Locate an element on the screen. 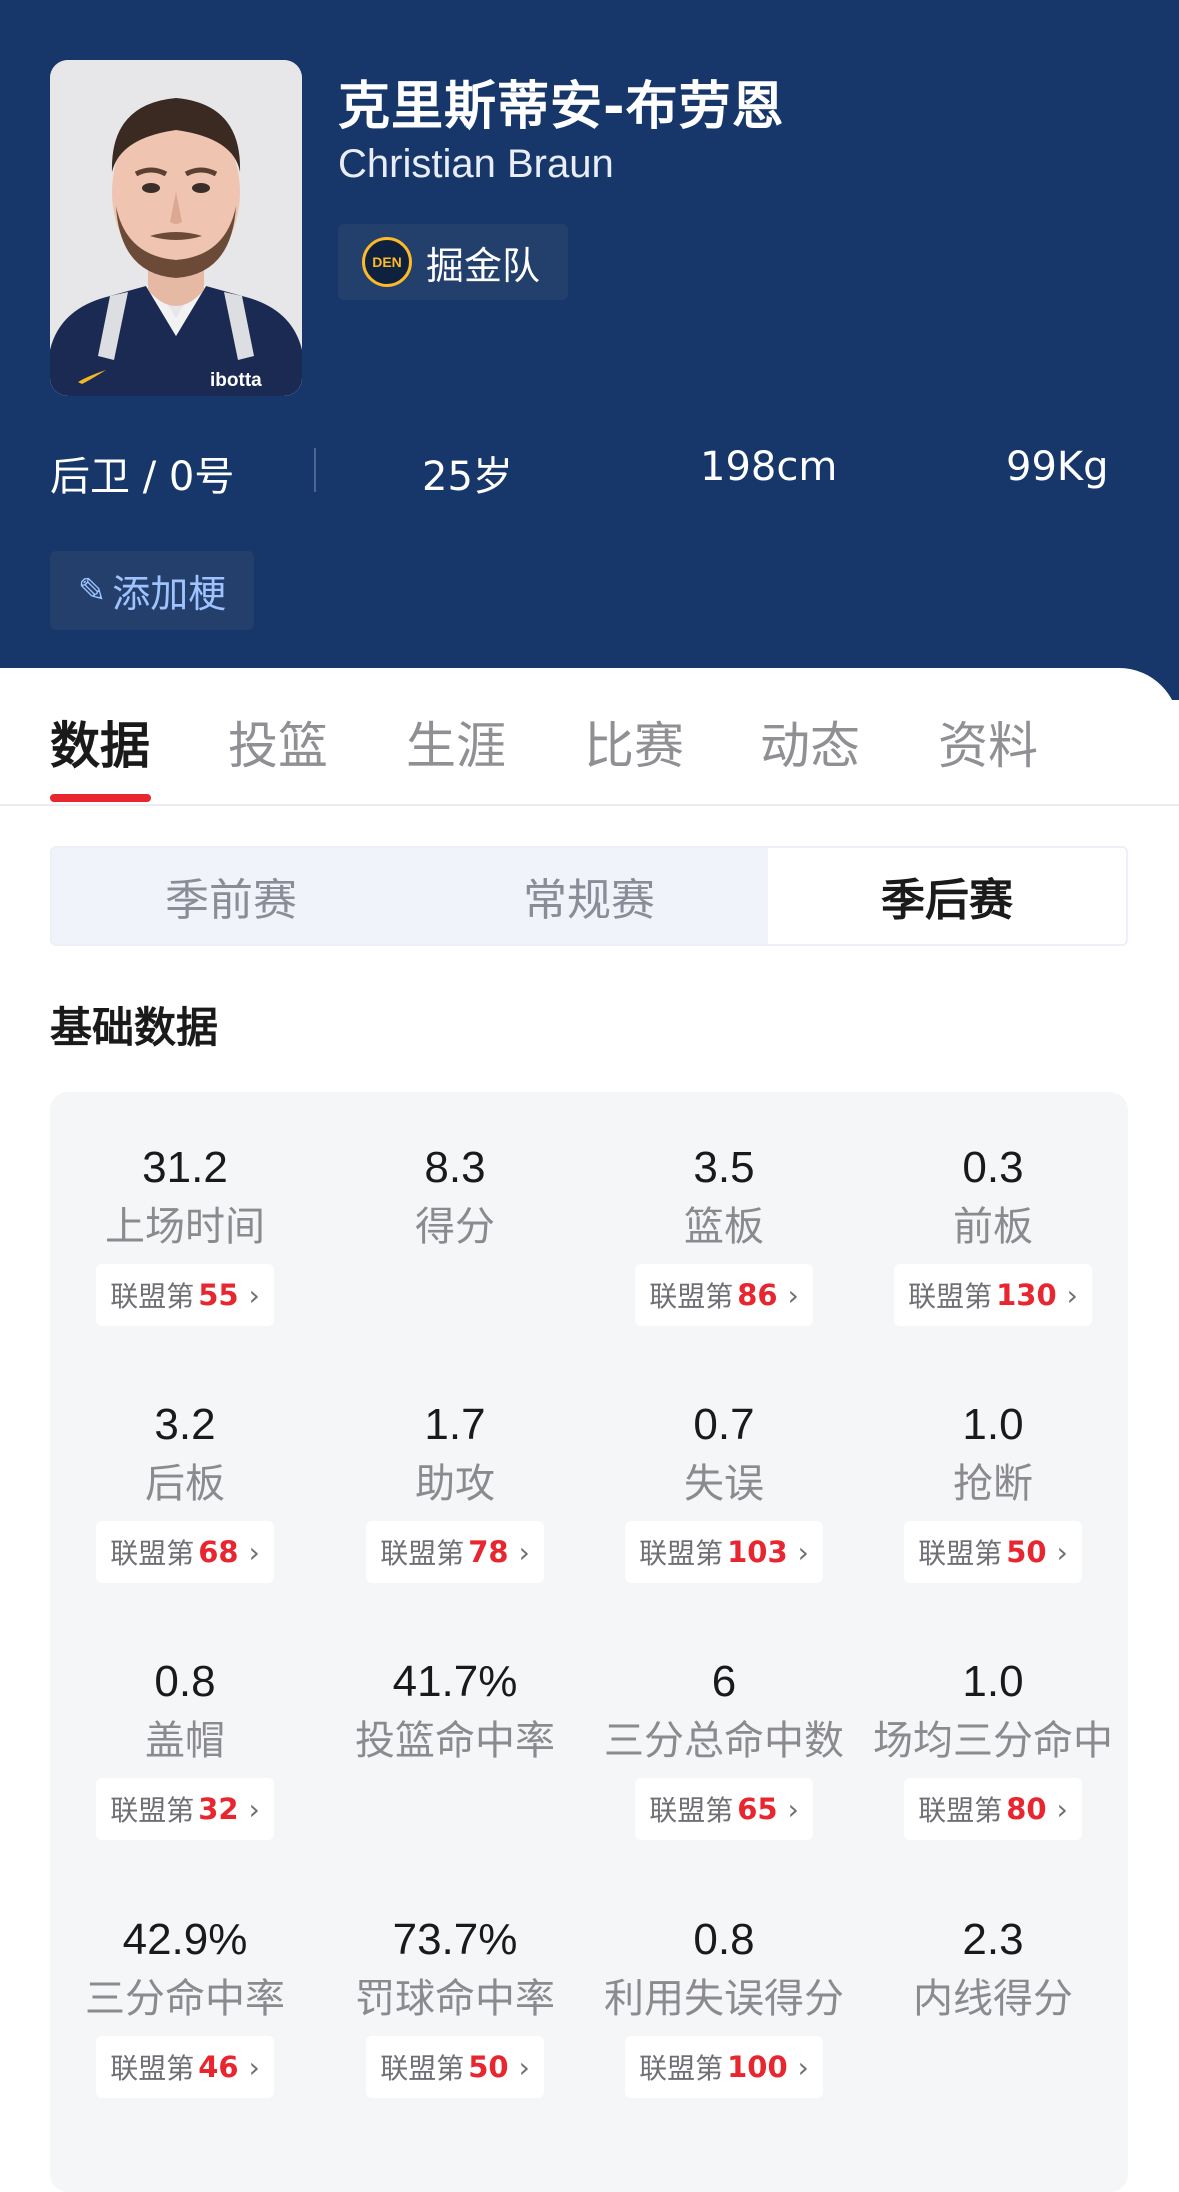 This screenshot has width=1179, height=2192. stat-cell: 1.0 场均三分命中 联盟第 80 › is located at coordinates (993, 1747).